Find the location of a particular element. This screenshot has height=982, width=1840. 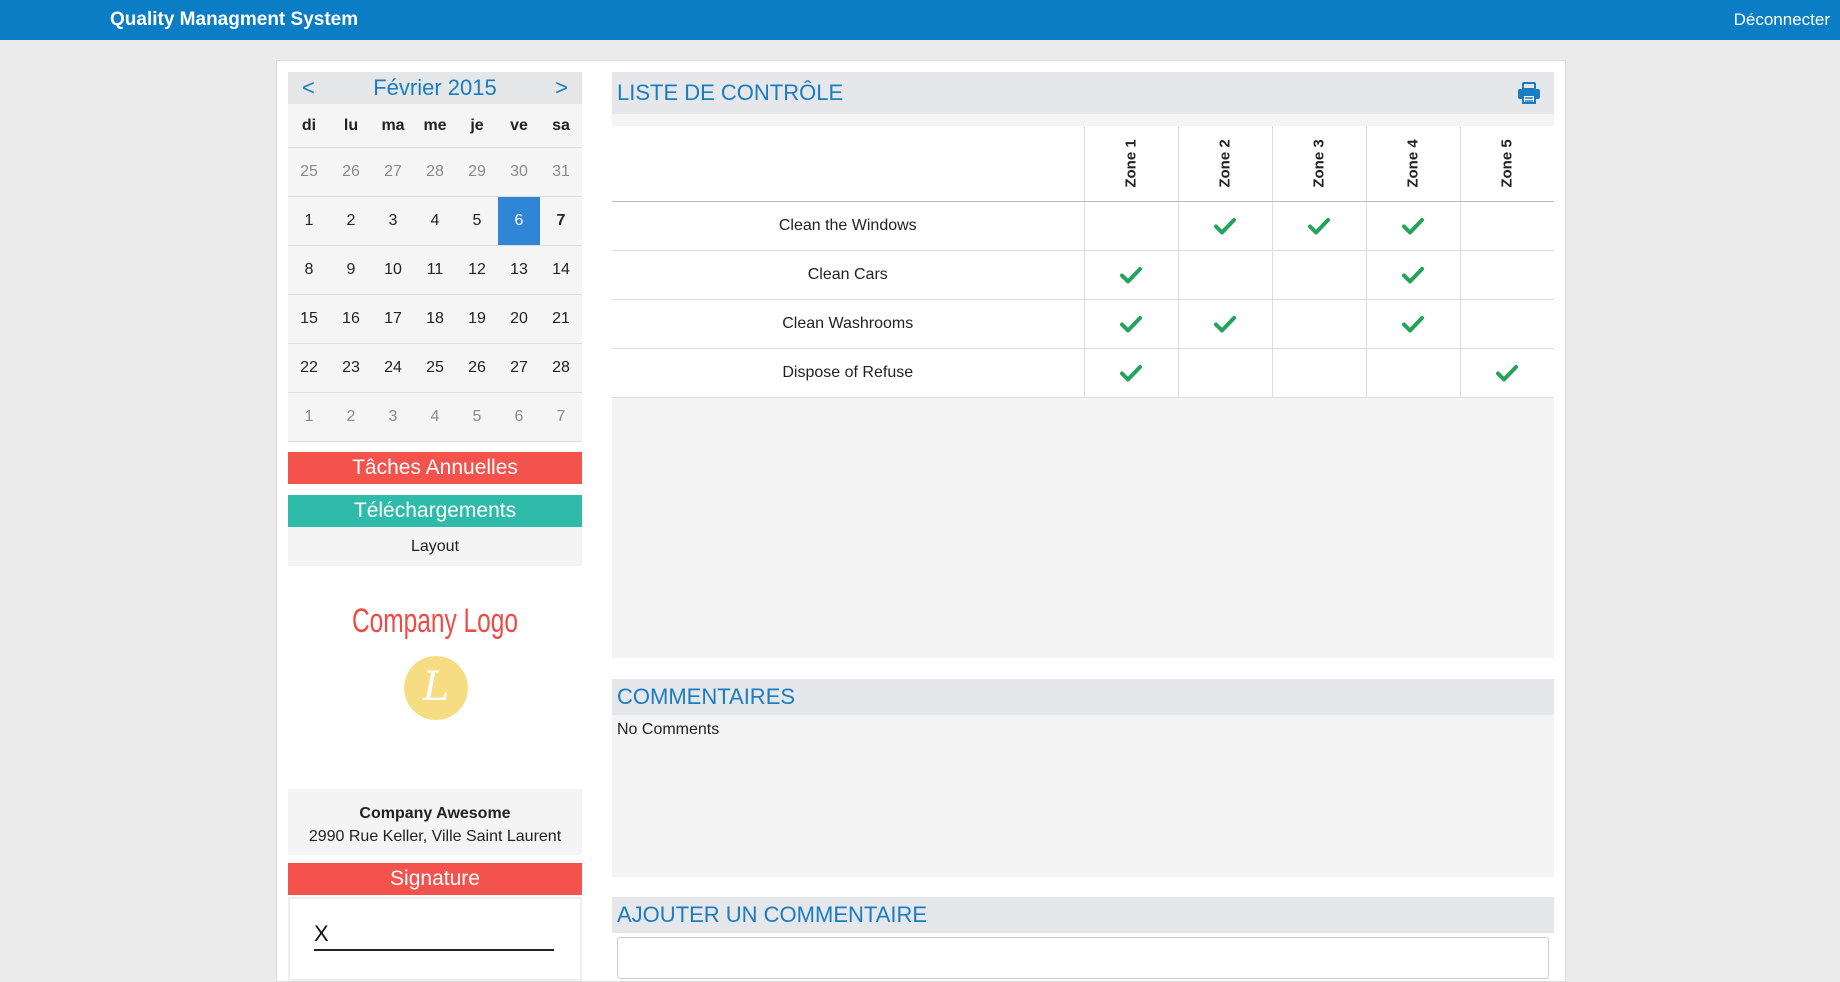

checklist-row: Clean the Windows is located at coordinates (1083, 226).